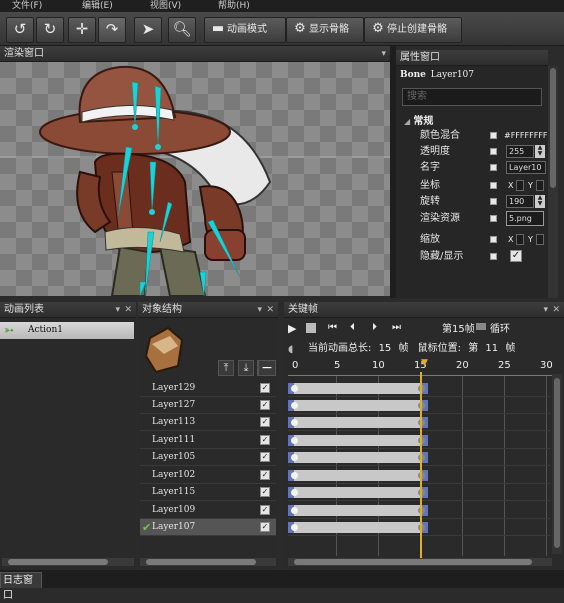 The image size is (564, 603). I want to click on timeline-ruler: 0 5 10 15 20 25 30 ▼, so click(422, 367).